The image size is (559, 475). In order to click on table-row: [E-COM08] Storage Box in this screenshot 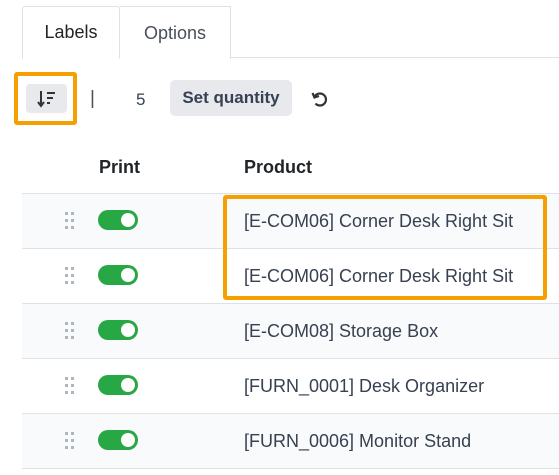, I will do `click(290, 331)`.